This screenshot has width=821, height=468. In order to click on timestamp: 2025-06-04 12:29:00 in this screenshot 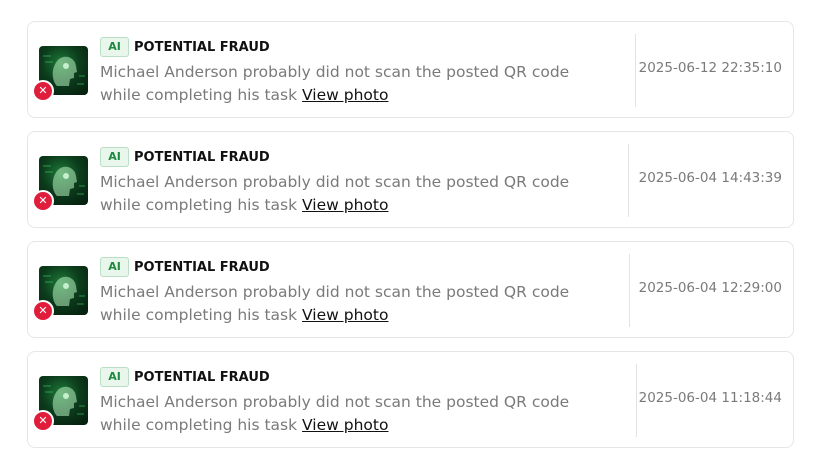, I will do `click(710, 288)`.